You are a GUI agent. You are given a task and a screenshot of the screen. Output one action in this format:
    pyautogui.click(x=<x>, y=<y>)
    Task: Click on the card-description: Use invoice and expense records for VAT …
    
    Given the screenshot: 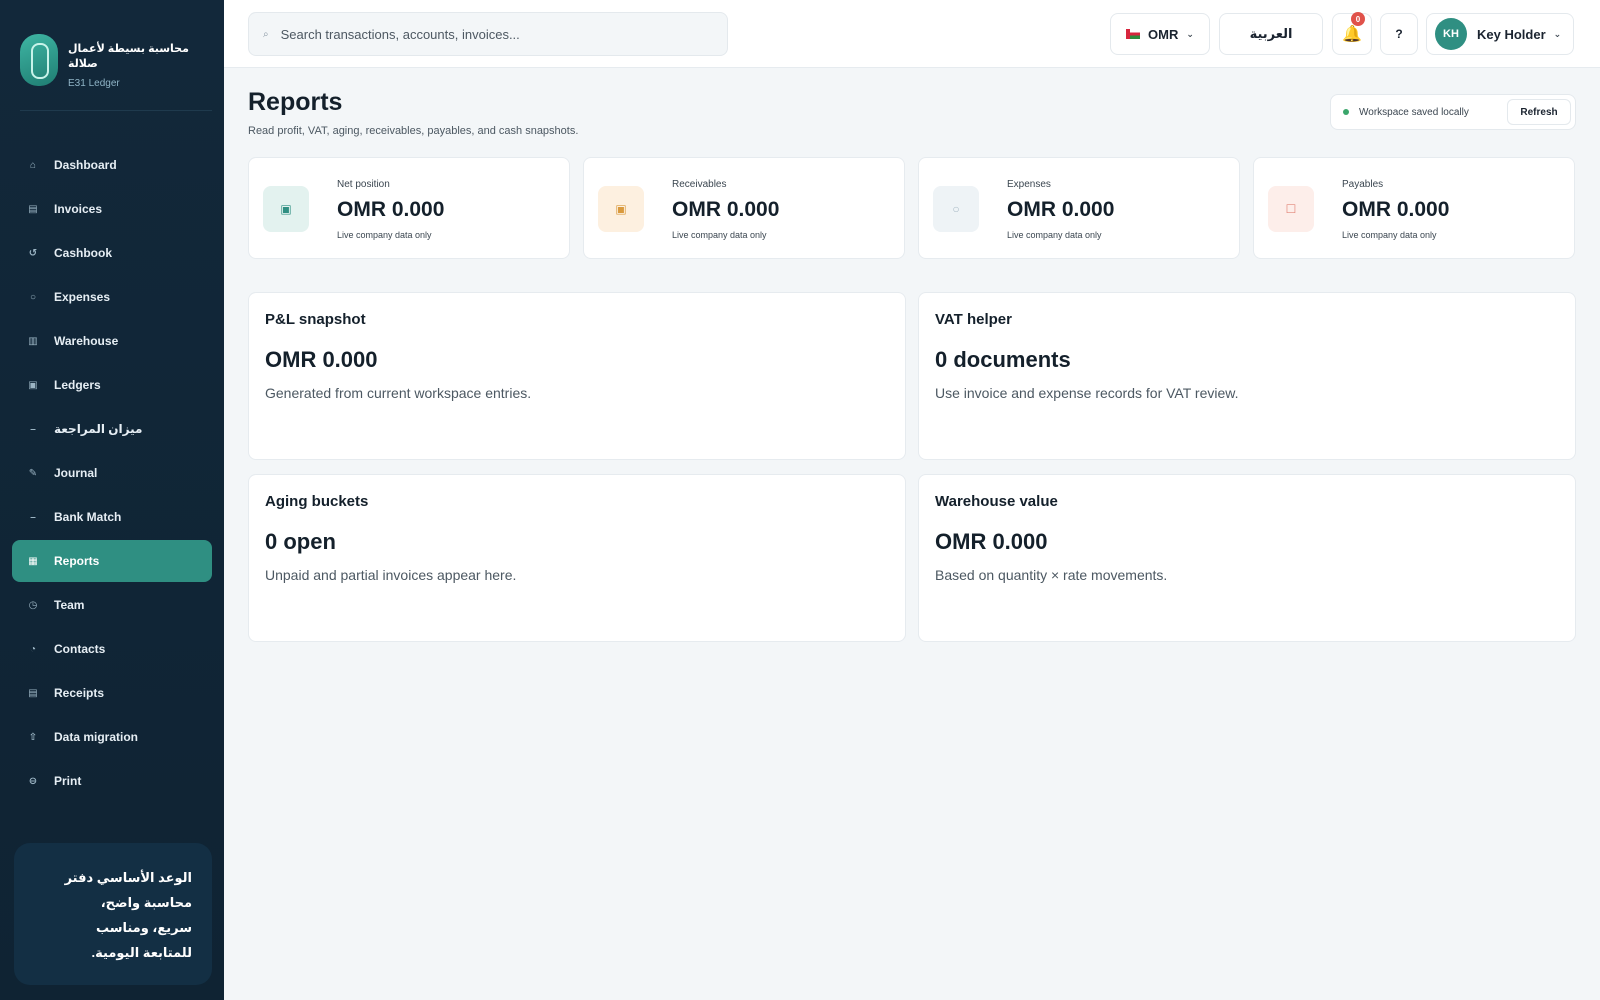 What is the action you would take?
    pyautogui.click(x=1087, y=393)
    